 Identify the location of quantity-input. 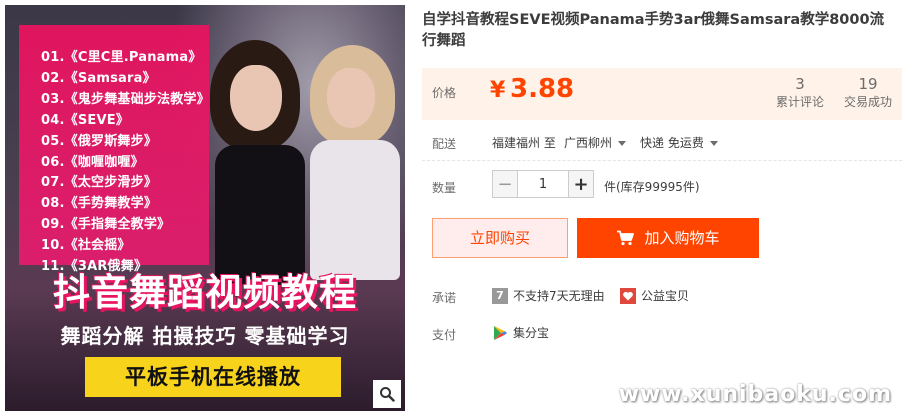
(543, 184).